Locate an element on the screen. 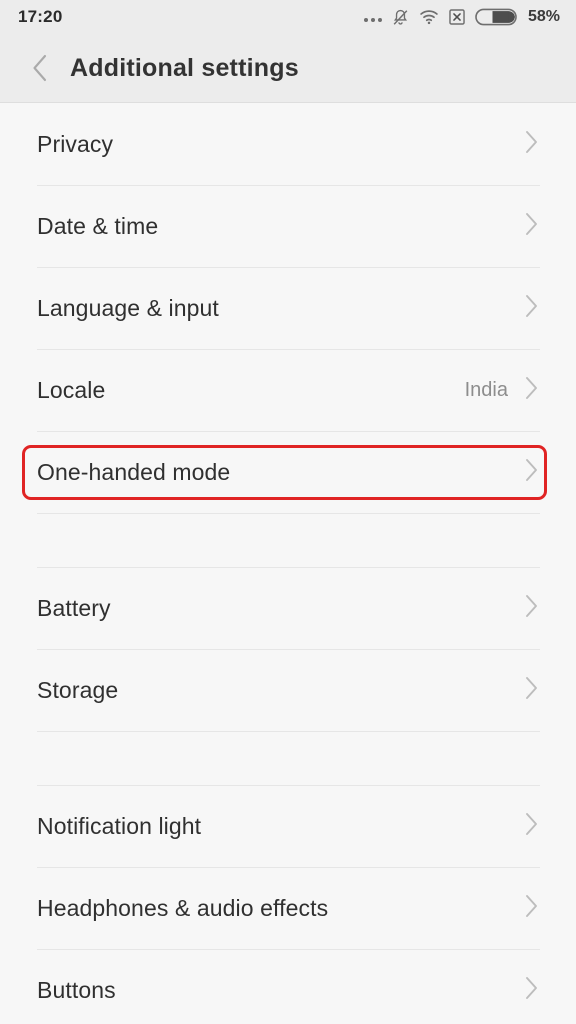 The width and height of the screenshot is (576, 1024). list-item-label: Storage is located at coordinates (78, 690).